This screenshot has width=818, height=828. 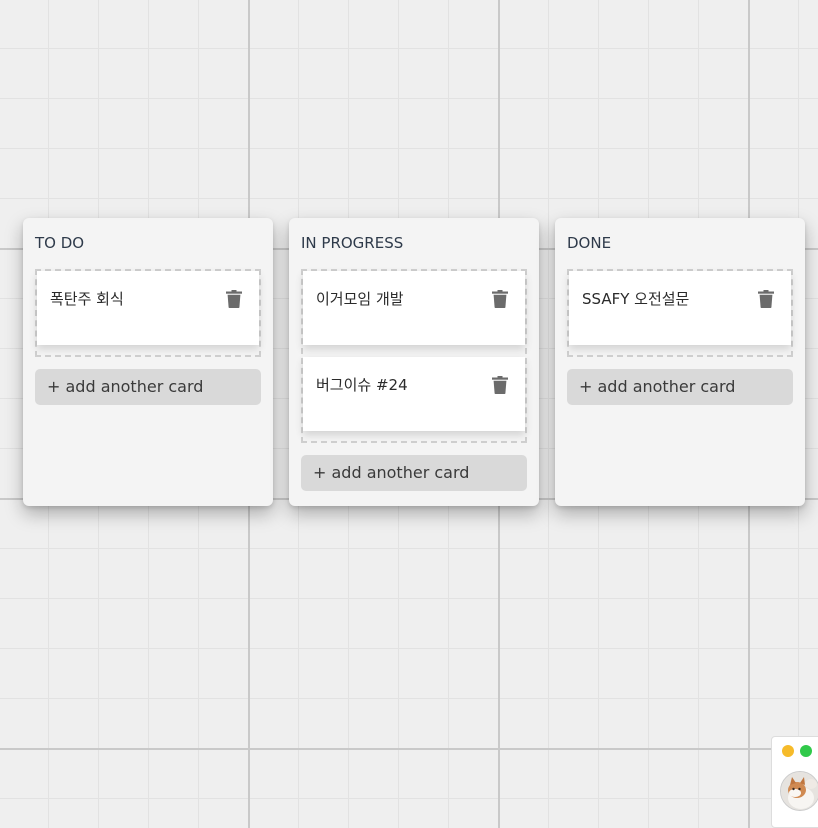 What do you see at coordinates (414, 394) in the screenshot?
I see `card: 버그이슈 #24` at bounding box center [414, 394].